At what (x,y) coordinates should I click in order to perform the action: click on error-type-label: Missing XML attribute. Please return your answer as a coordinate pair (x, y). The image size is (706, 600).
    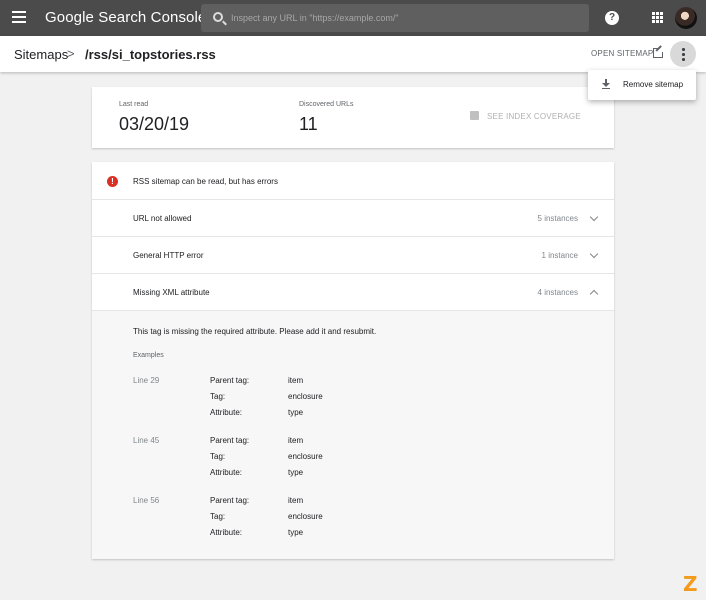
    Looking at the image, I should click on (171, 292).